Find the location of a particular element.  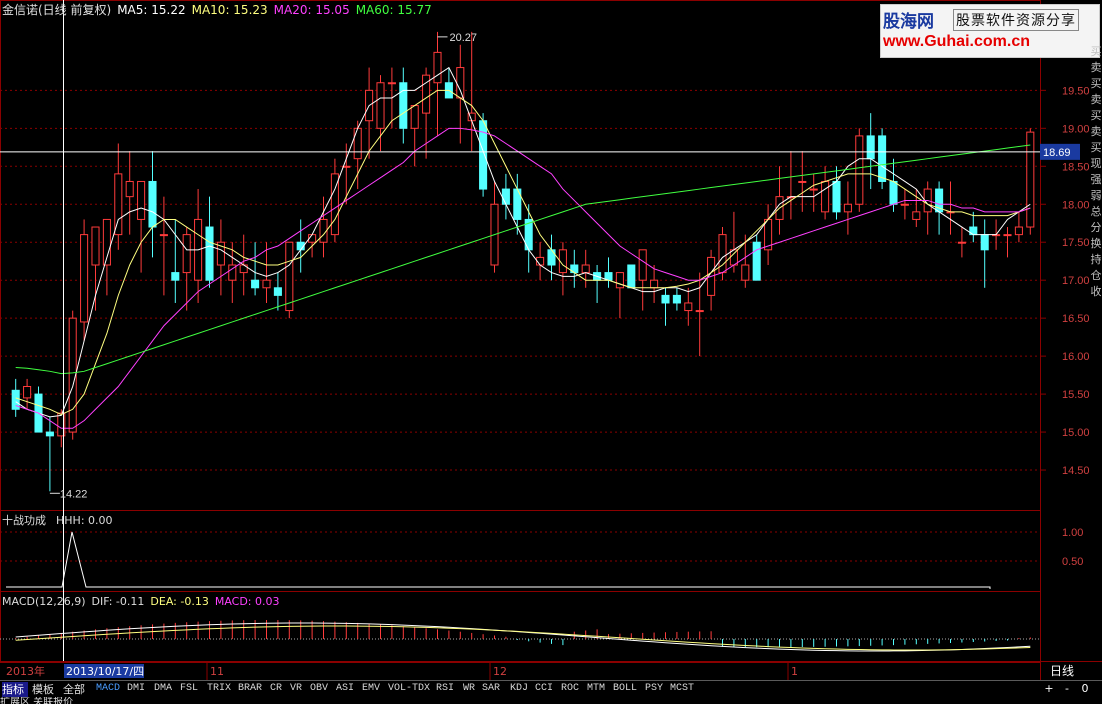

indicator-tab-kdj: KDJ is located at coordinates (519, 688).